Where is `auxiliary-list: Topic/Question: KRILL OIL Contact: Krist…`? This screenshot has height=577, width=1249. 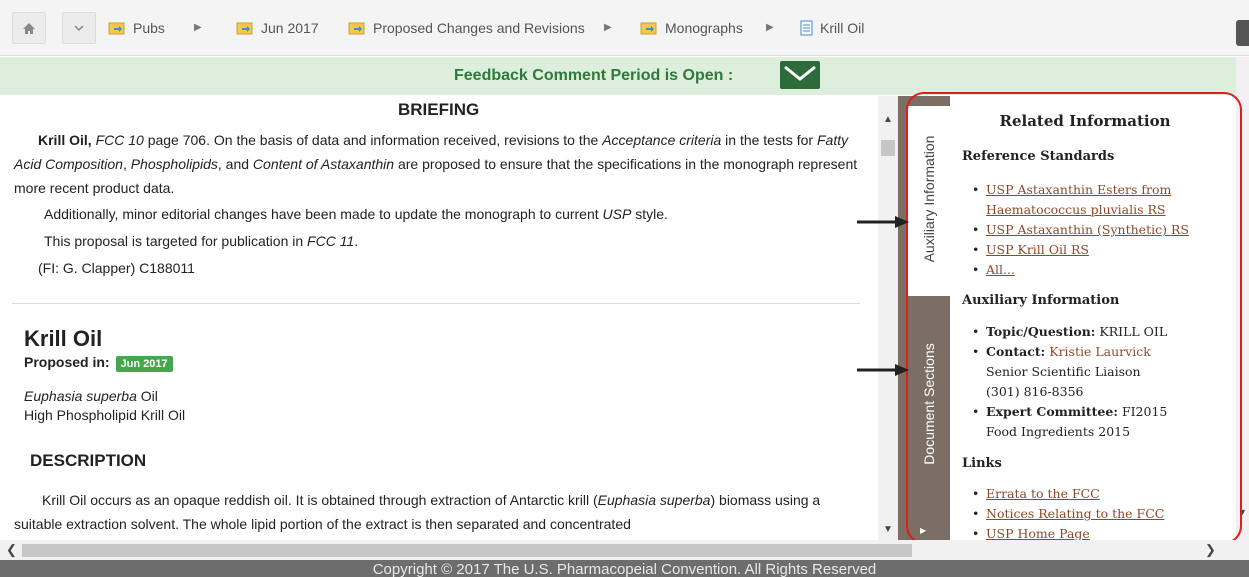 auxiliary-list: Topic/Question: KRILL OIL Contact: Krist… is located at coordinates (1102, 382).